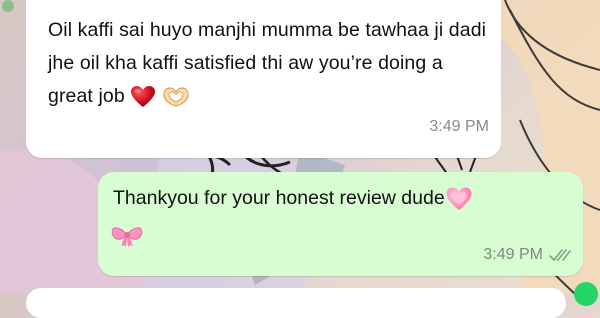 Image resolution: width=600 pixels, height=318 pixels. I want to click on online-indicator-icon, so click(586, 294).